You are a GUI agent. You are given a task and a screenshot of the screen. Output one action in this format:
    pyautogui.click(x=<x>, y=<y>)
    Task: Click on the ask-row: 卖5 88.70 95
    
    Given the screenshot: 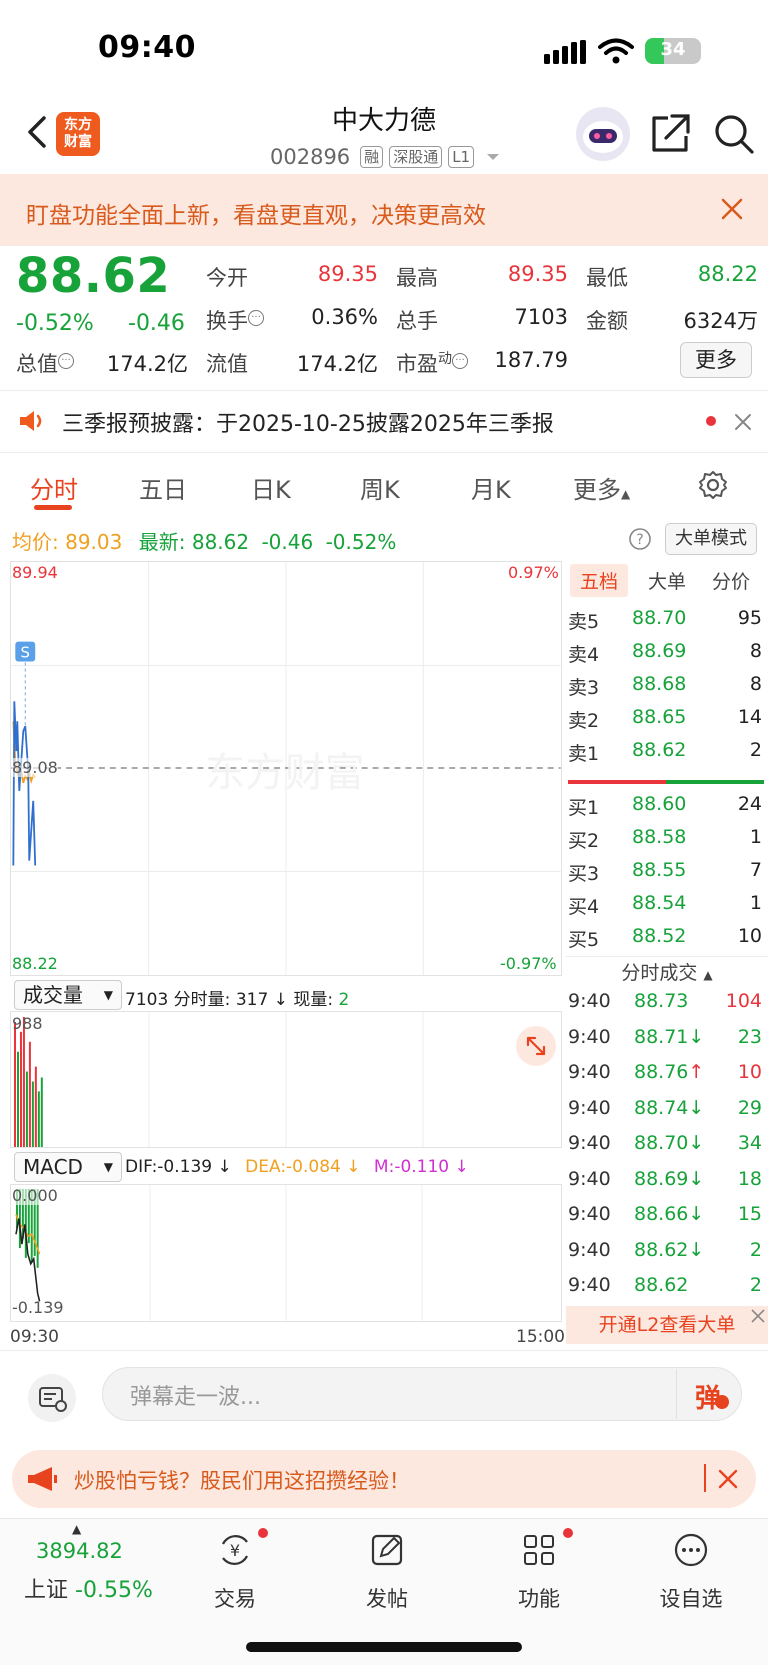 What is the action you would take?
    pyautogui.click(x=666, y=619)
    